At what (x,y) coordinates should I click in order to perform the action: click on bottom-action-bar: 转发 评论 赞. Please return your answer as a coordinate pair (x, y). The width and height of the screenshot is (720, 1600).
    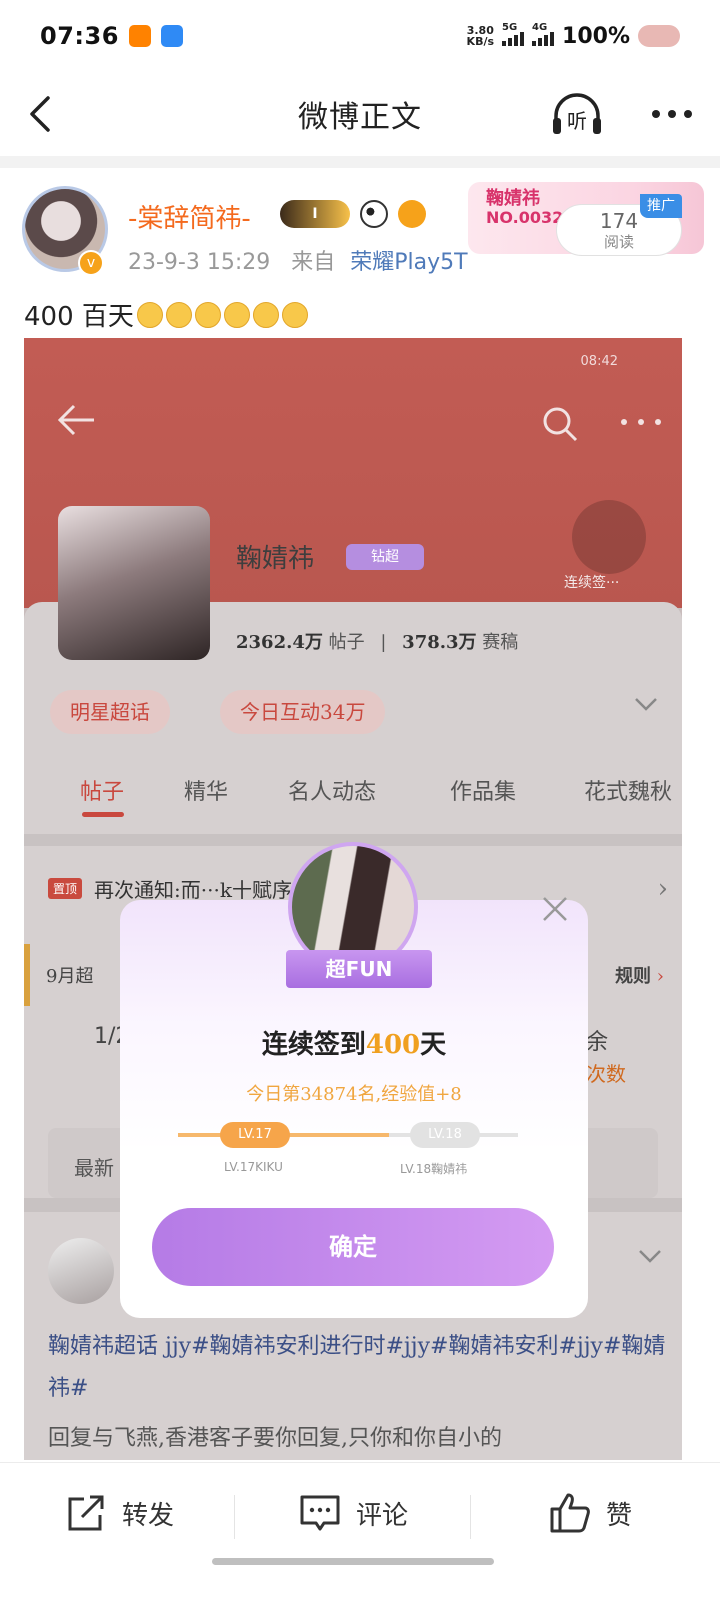
    Looking at the image, I should click on (360, 1517).